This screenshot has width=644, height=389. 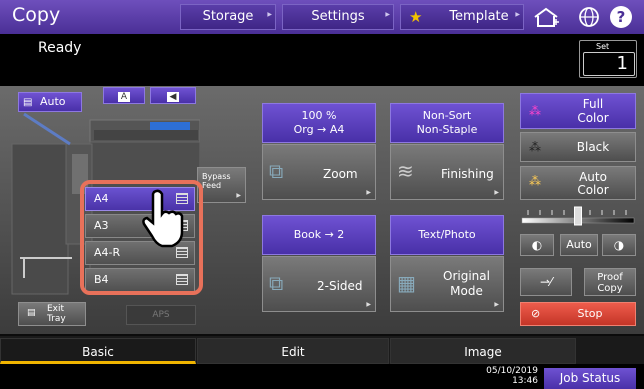 I want to click on orientation-landscape-button: ◀, so click(x=173, y=95).